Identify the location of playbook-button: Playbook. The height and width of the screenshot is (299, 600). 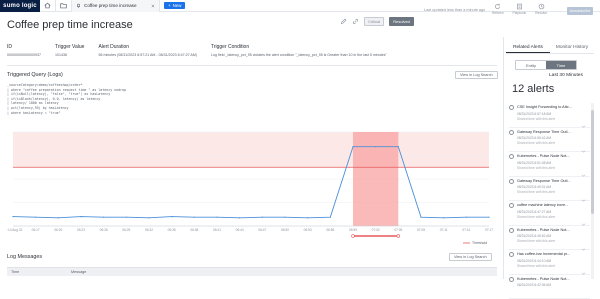
(520, 9).